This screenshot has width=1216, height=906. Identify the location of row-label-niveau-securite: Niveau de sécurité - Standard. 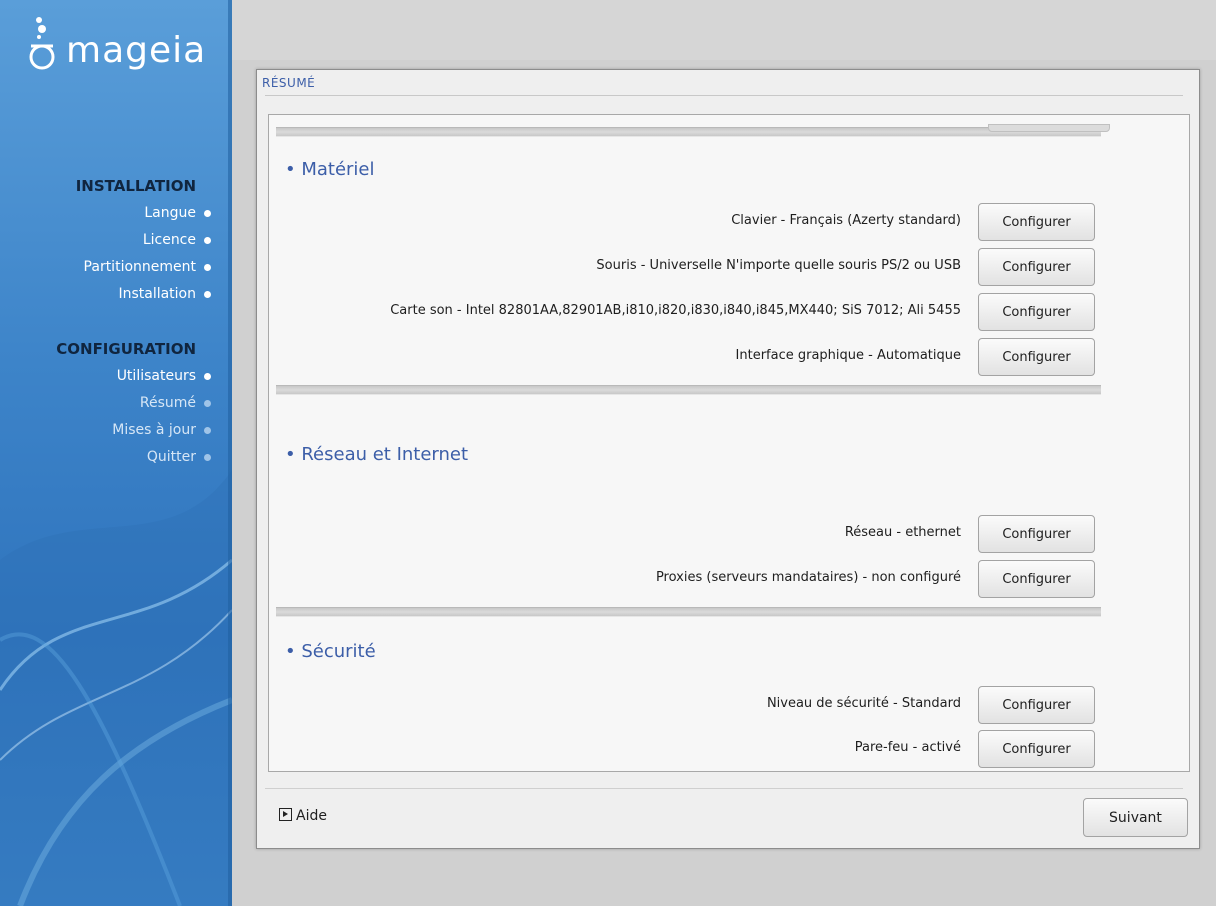
(863, 703).